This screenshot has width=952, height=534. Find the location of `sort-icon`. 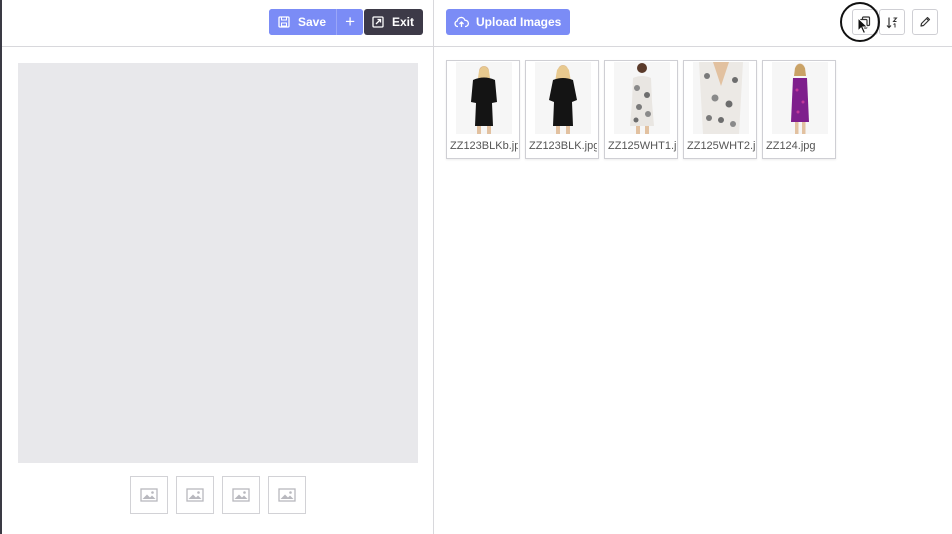

sort-icon is located at coordinates (892, 22).